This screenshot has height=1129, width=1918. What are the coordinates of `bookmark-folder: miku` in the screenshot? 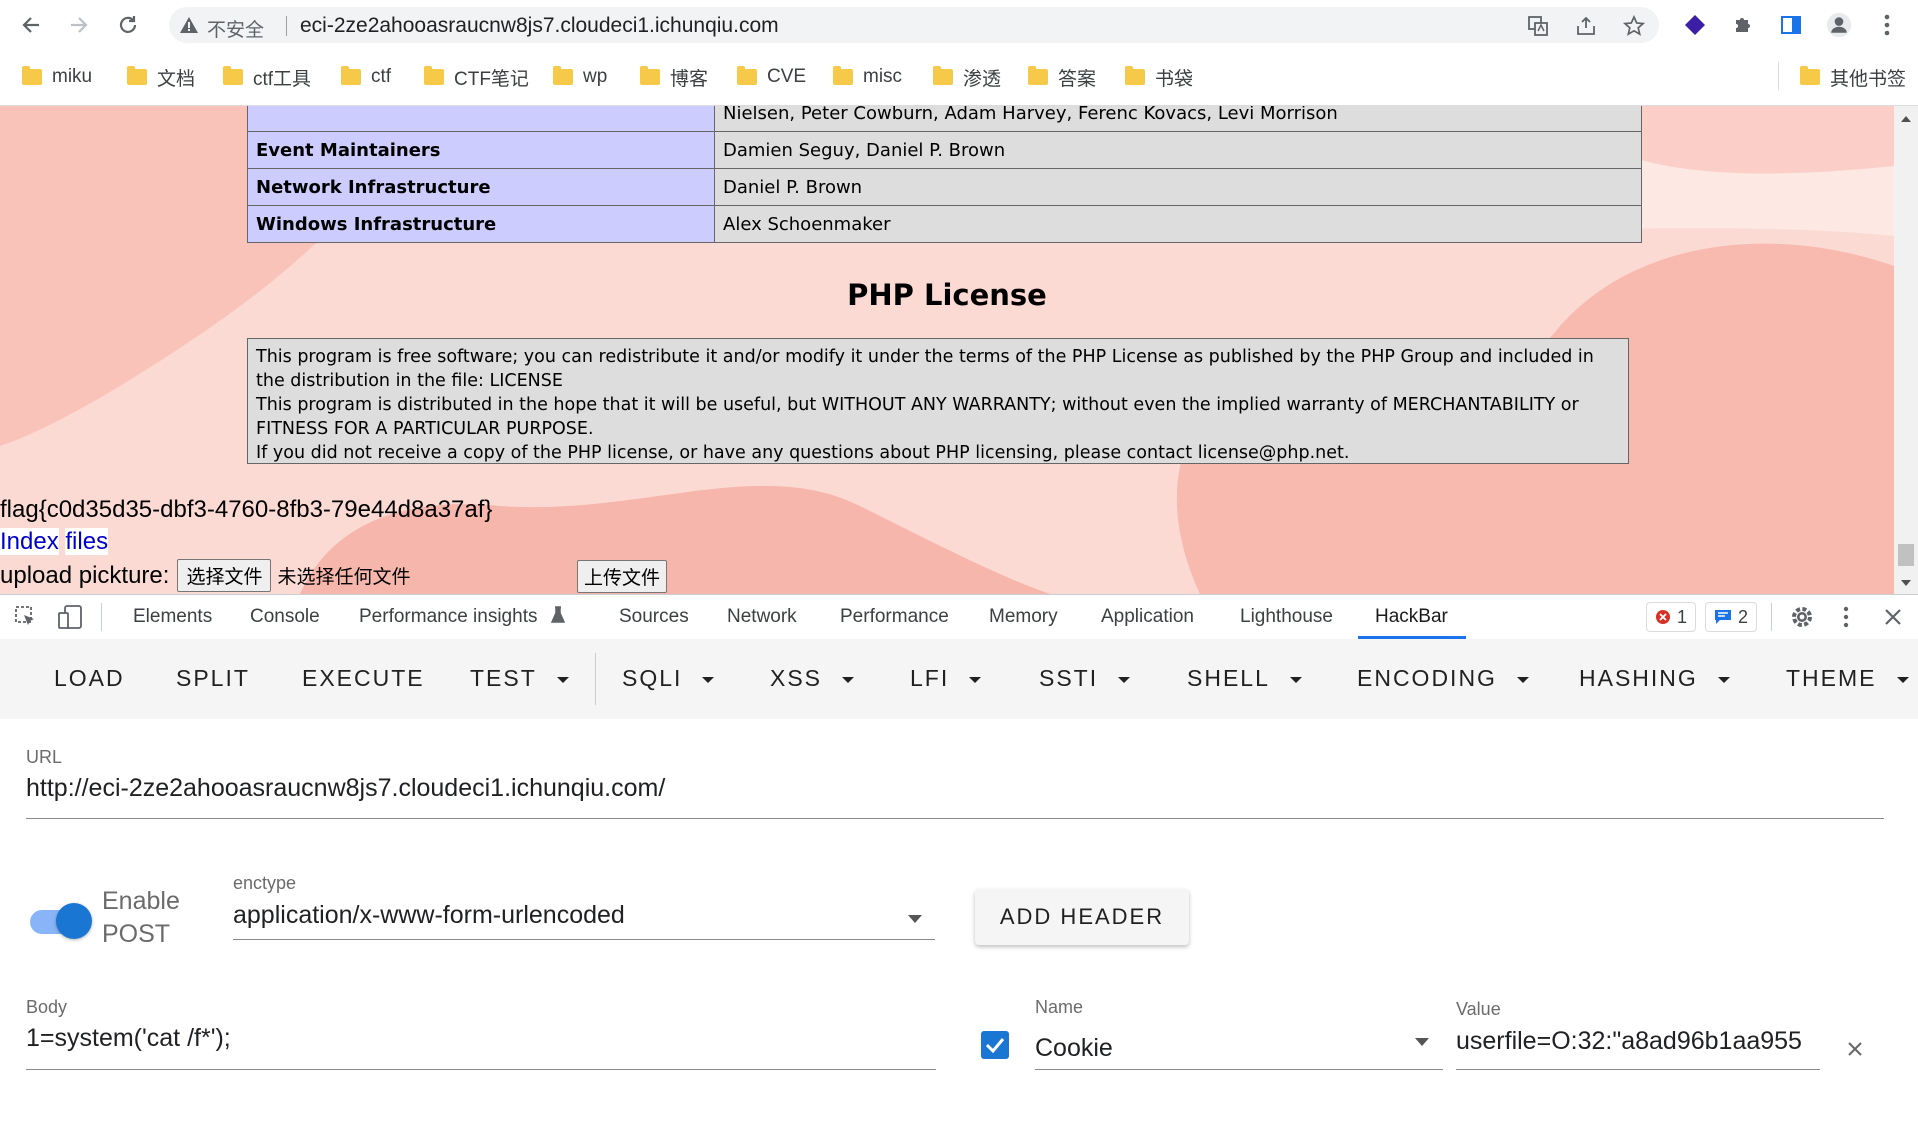 It's located at (57, 77).